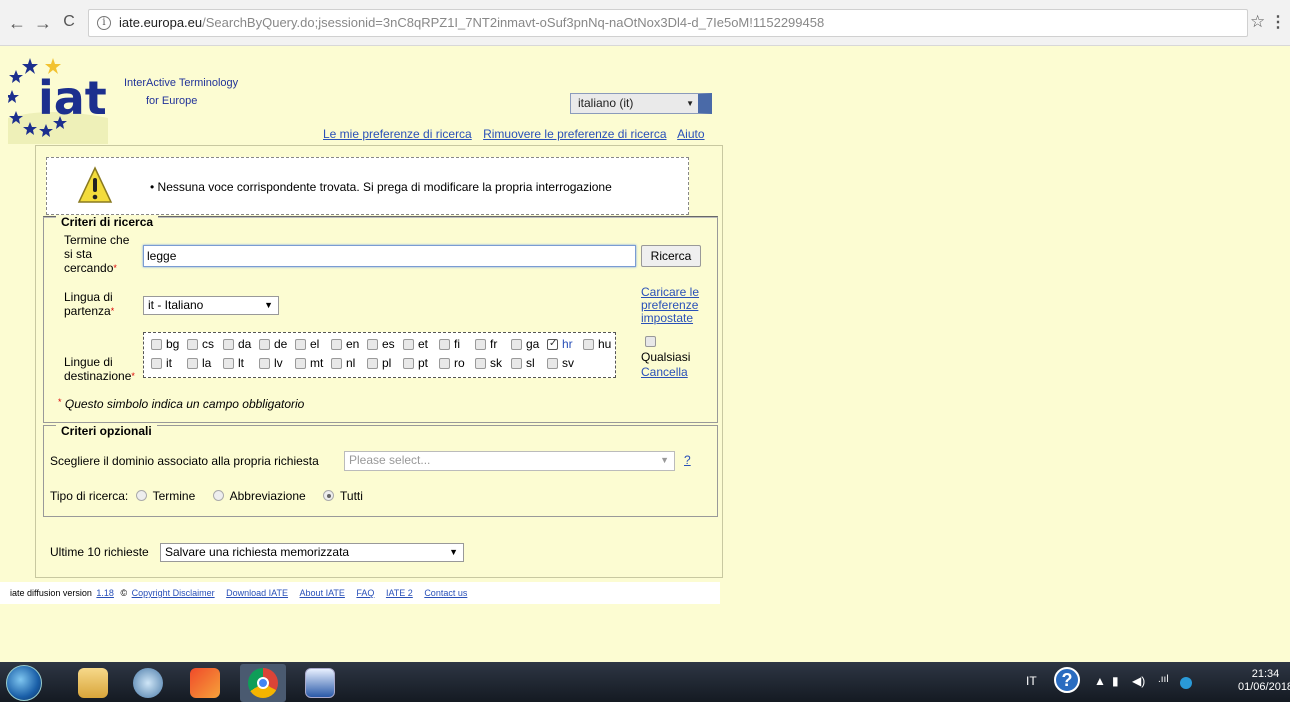  Describe the element at coordinates (329, 495) in the screenshot. I see `radio-all` at that location.